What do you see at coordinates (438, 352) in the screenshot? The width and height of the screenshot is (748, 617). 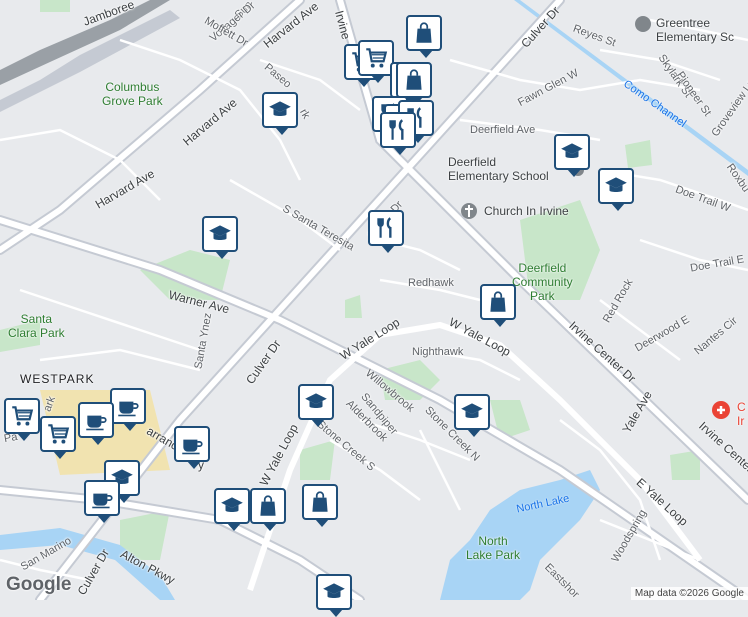 I see `street-label-nighthawk: Nighthawk` at bounding box center [438, 352].